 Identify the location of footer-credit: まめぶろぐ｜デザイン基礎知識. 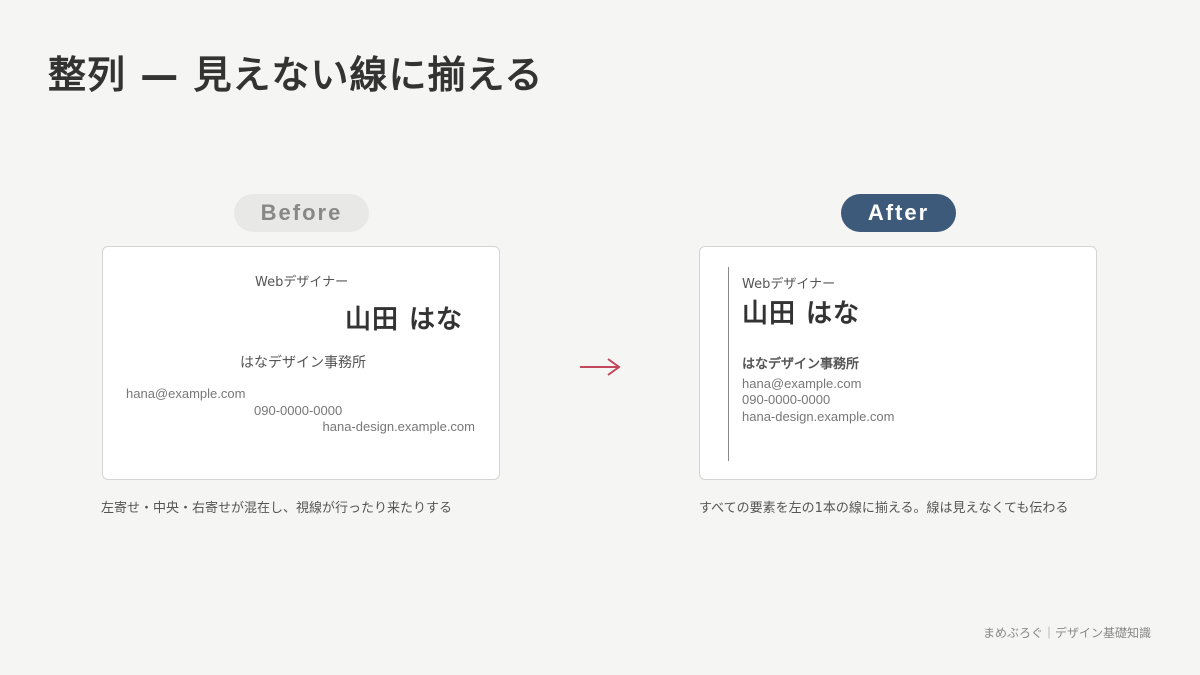
(1066, 633).